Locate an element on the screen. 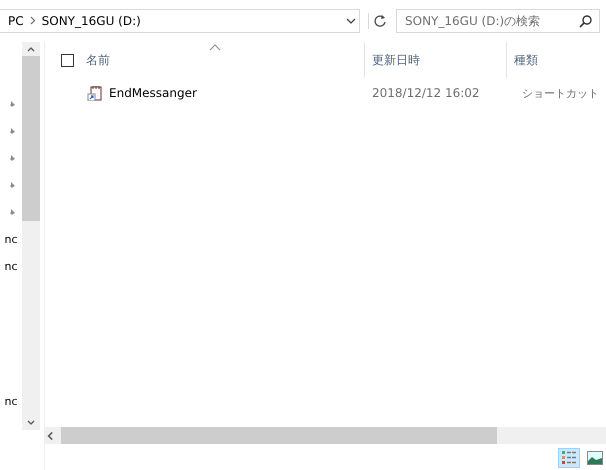 The height and width of the screenshot is (470, 606). breadcrumb-item: PC is located at coordinates (16, 21).